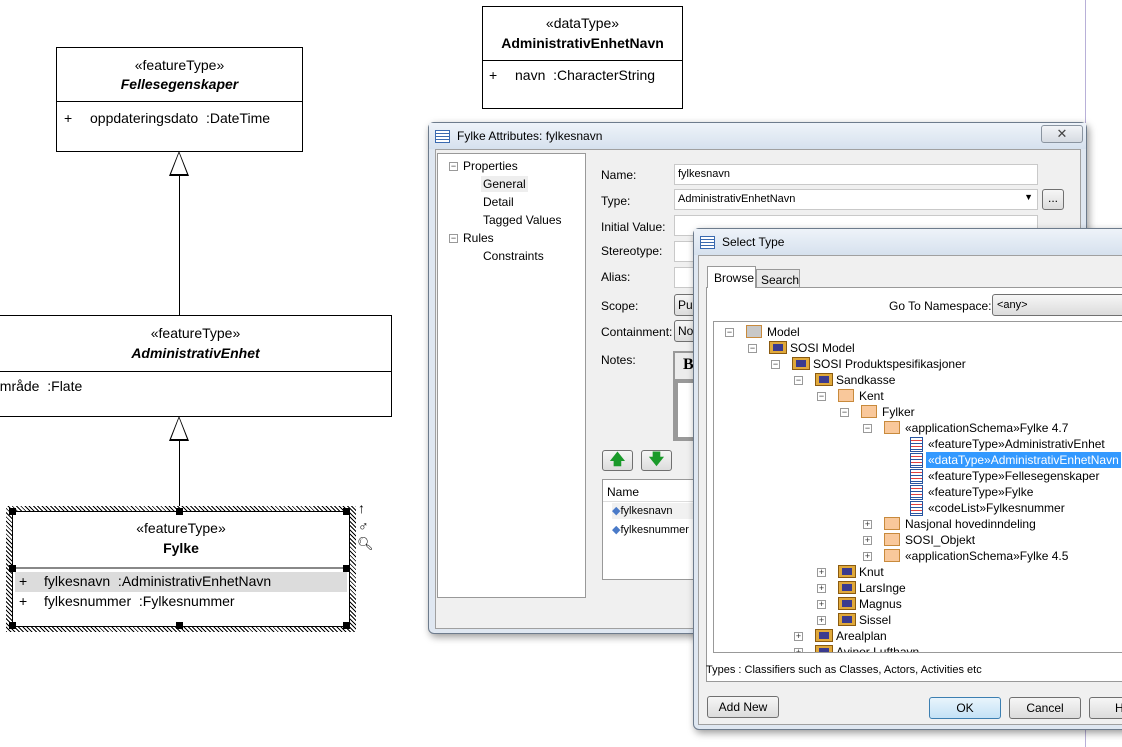 This screenshot has height=747, width=1122. I want to click on list-item: ◆fylkesnummer, so click(650, 530).